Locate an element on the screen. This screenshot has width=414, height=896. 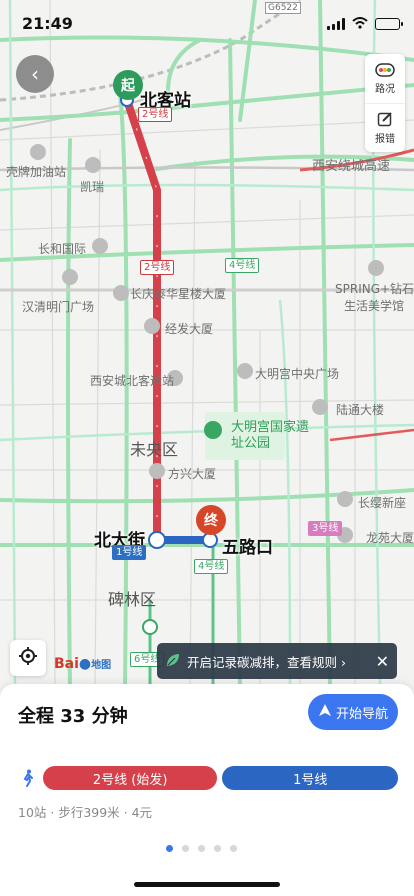
segment-line2: 2号线 (始发) is located at coordinates (130, 778).